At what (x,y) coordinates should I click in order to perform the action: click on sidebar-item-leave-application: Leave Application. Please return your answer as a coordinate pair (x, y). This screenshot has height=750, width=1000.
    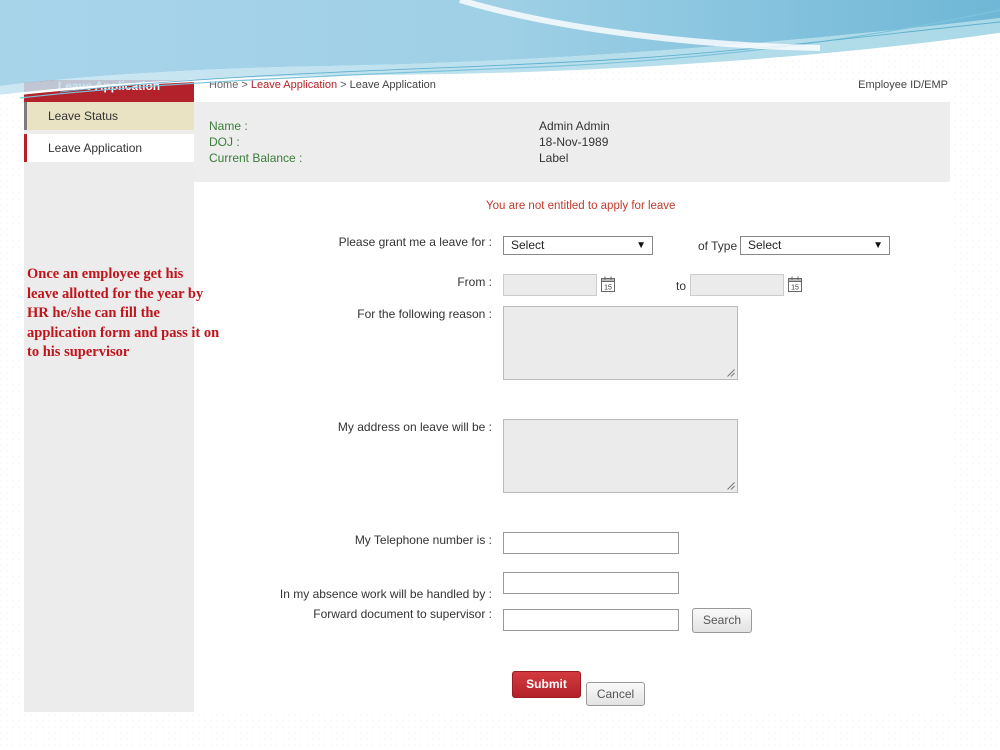
    Looking at the image, I should click on (109, 148).